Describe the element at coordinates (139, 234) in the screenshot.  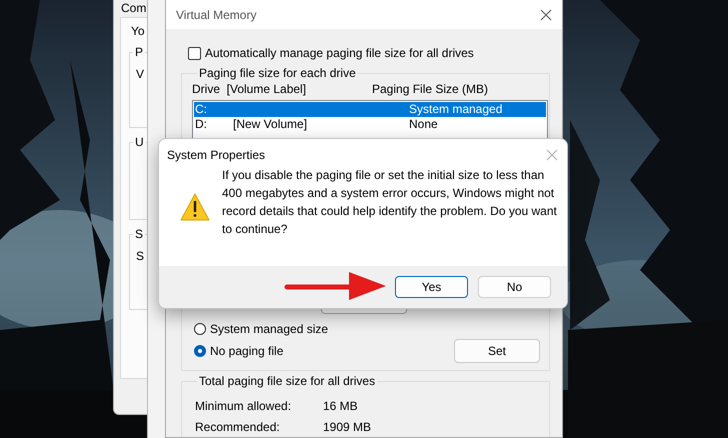
I see `group-title: S` at that location.